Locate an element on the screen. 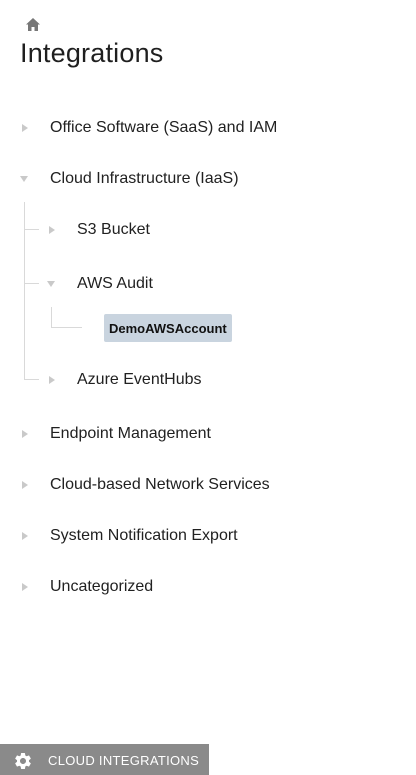 The image size is (416, 775). tree-branch-azure is located at coordinates (31, 379).